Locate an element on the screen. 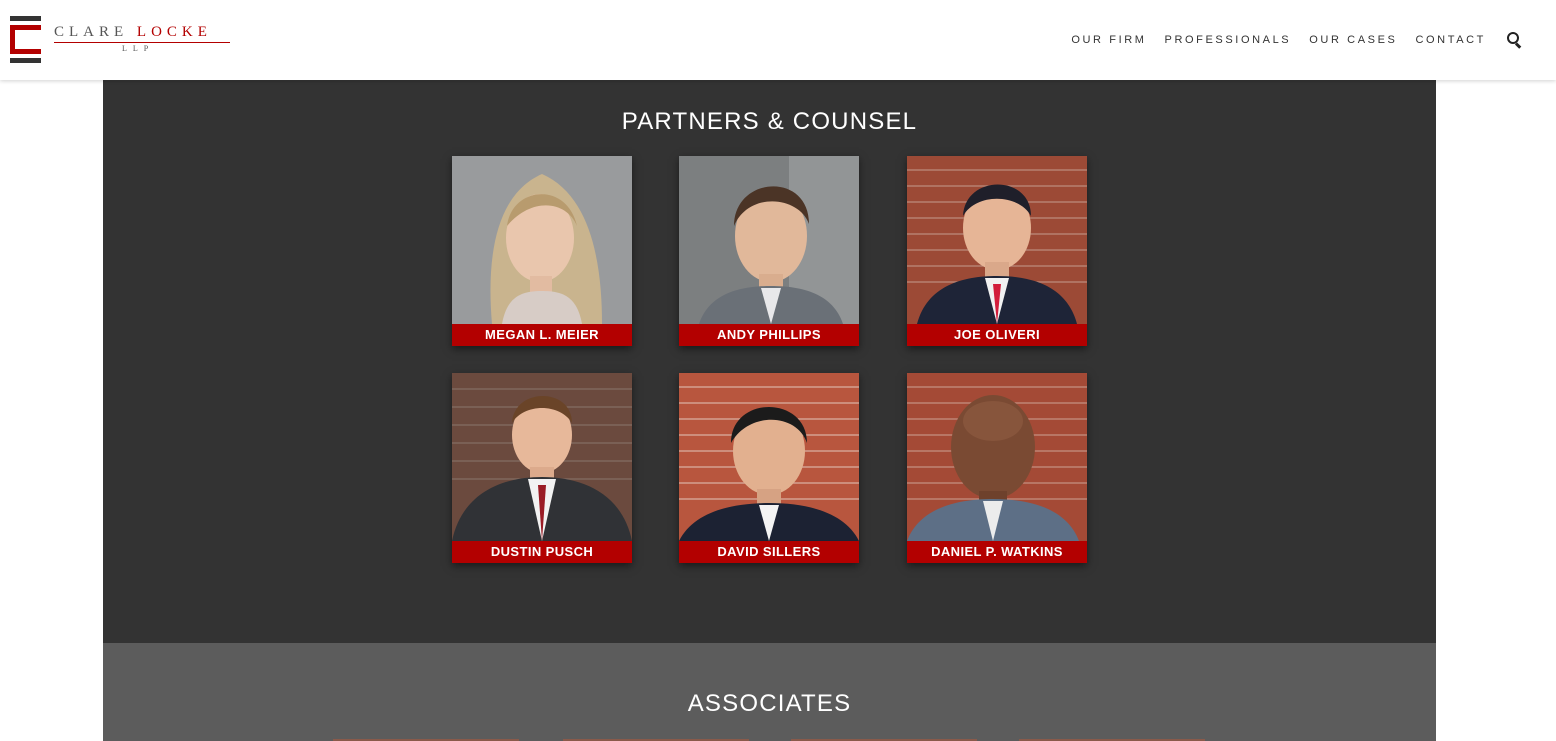 The height and width of the screenshot is (741, 1556). nav-professionals: PROFESSIONALS is located at coordinates (1228, 40).